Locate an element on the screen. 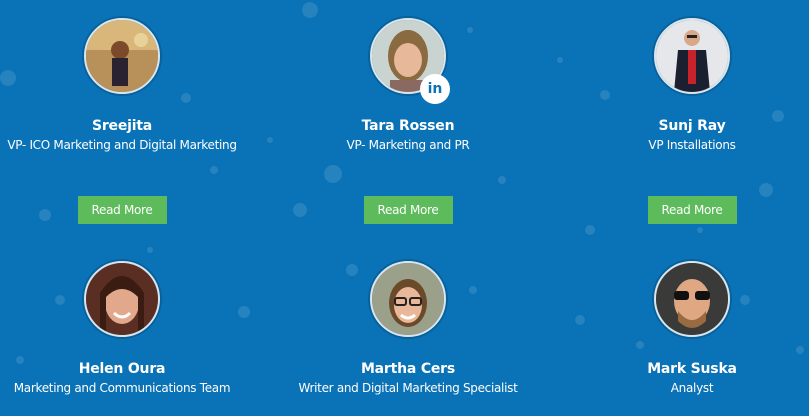  avatar-wrap: in is located at coordinates (410, 61).